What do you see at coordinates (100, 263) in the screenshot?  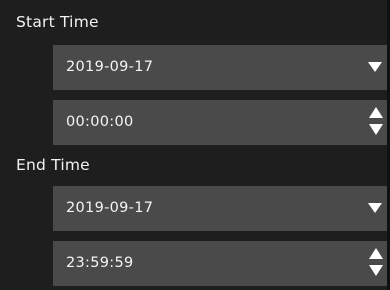 I see `end-time-value: 23:59:59` at bounding box center [100, 263].